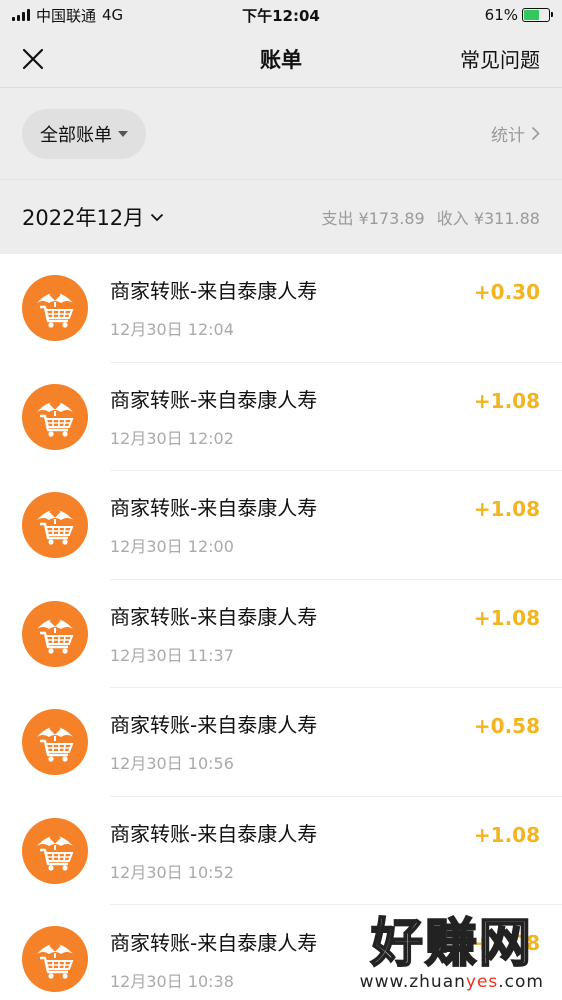 The width and height of the screenshot is (562, 1000). Describe the element at coordinates (430, 217) in the screenshot. I see `month-summary: 支出 ¥173.89 收入 ¥311.88` at that location.